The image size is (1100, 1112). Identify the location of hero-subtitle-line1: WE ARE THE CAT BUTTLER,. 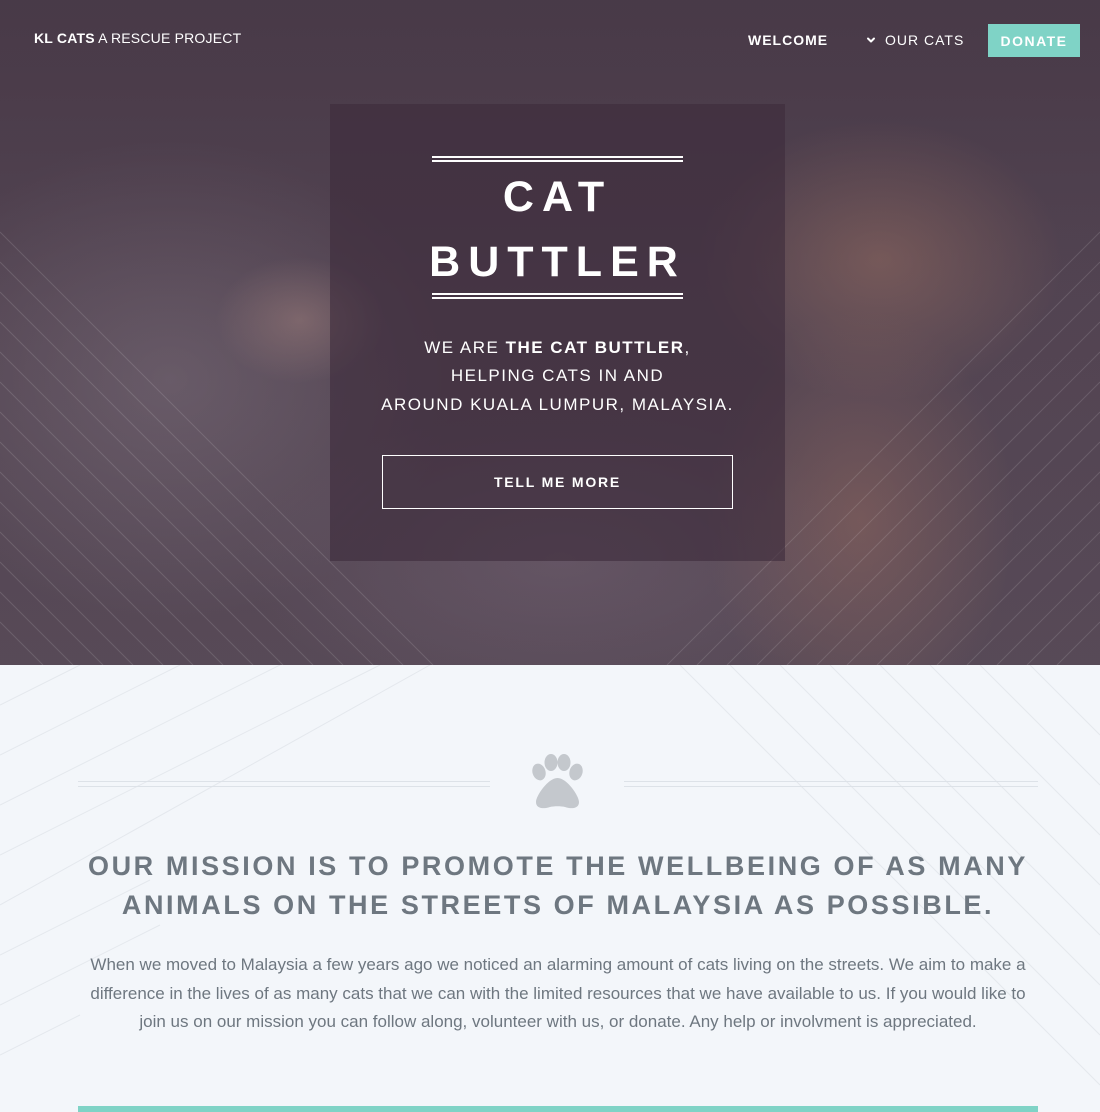
(557, 348).